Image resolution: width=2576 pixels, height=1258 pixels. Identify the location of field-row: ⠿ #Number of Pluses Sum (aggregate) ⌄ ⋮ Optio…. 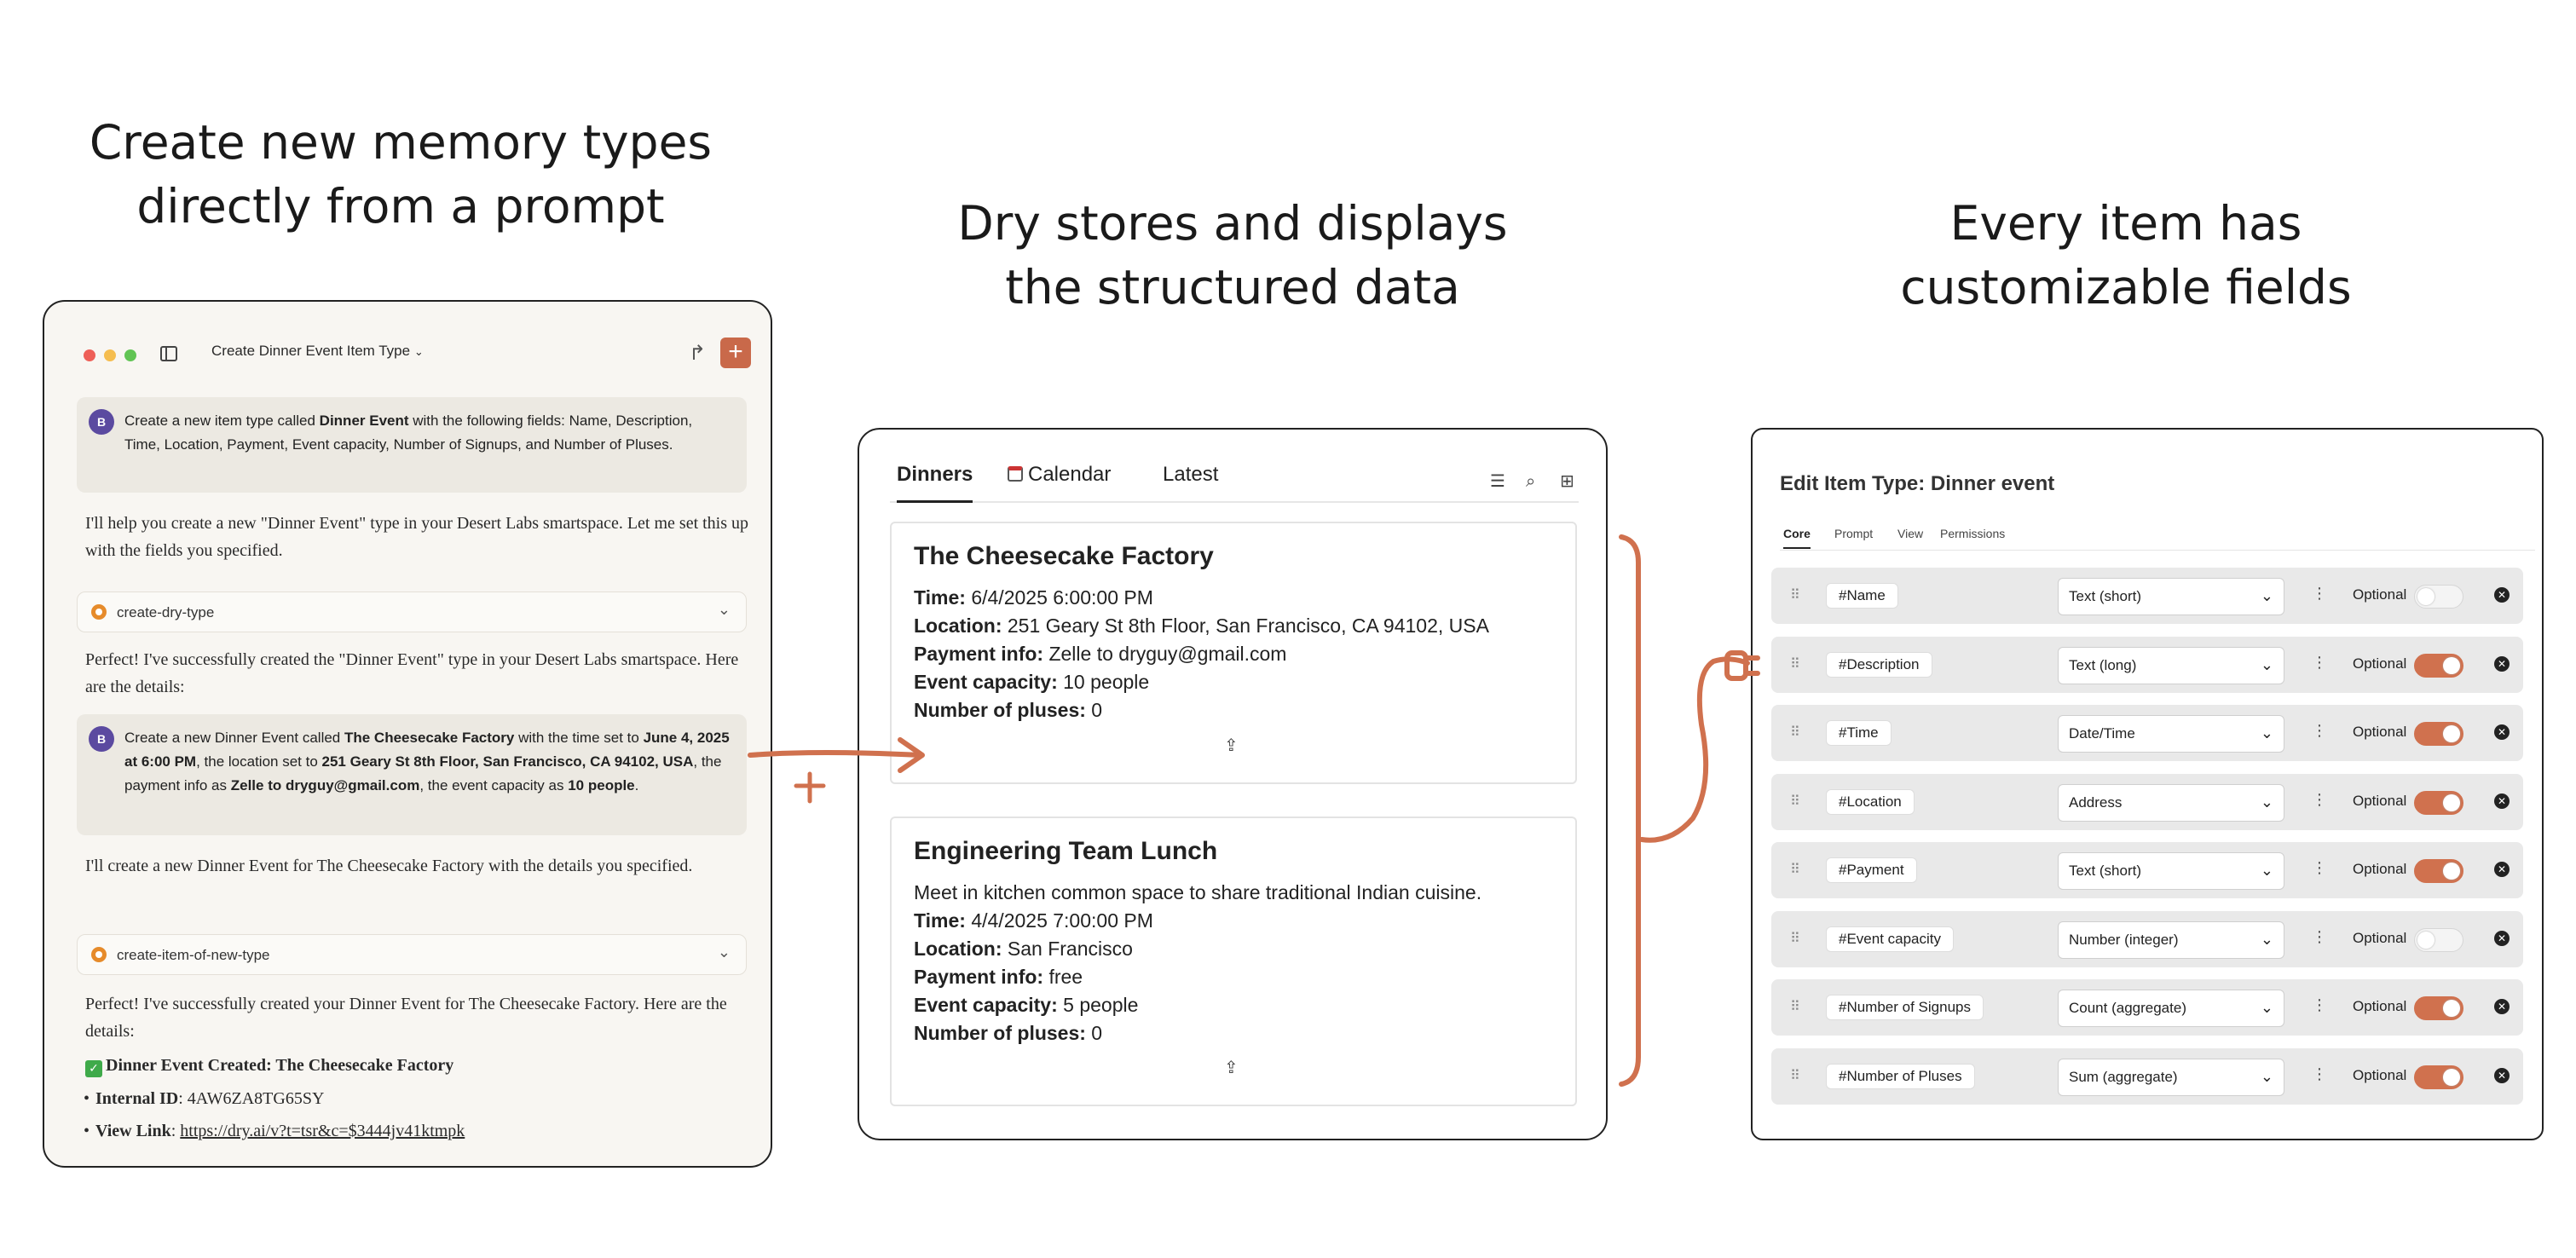
(2147, 1076).